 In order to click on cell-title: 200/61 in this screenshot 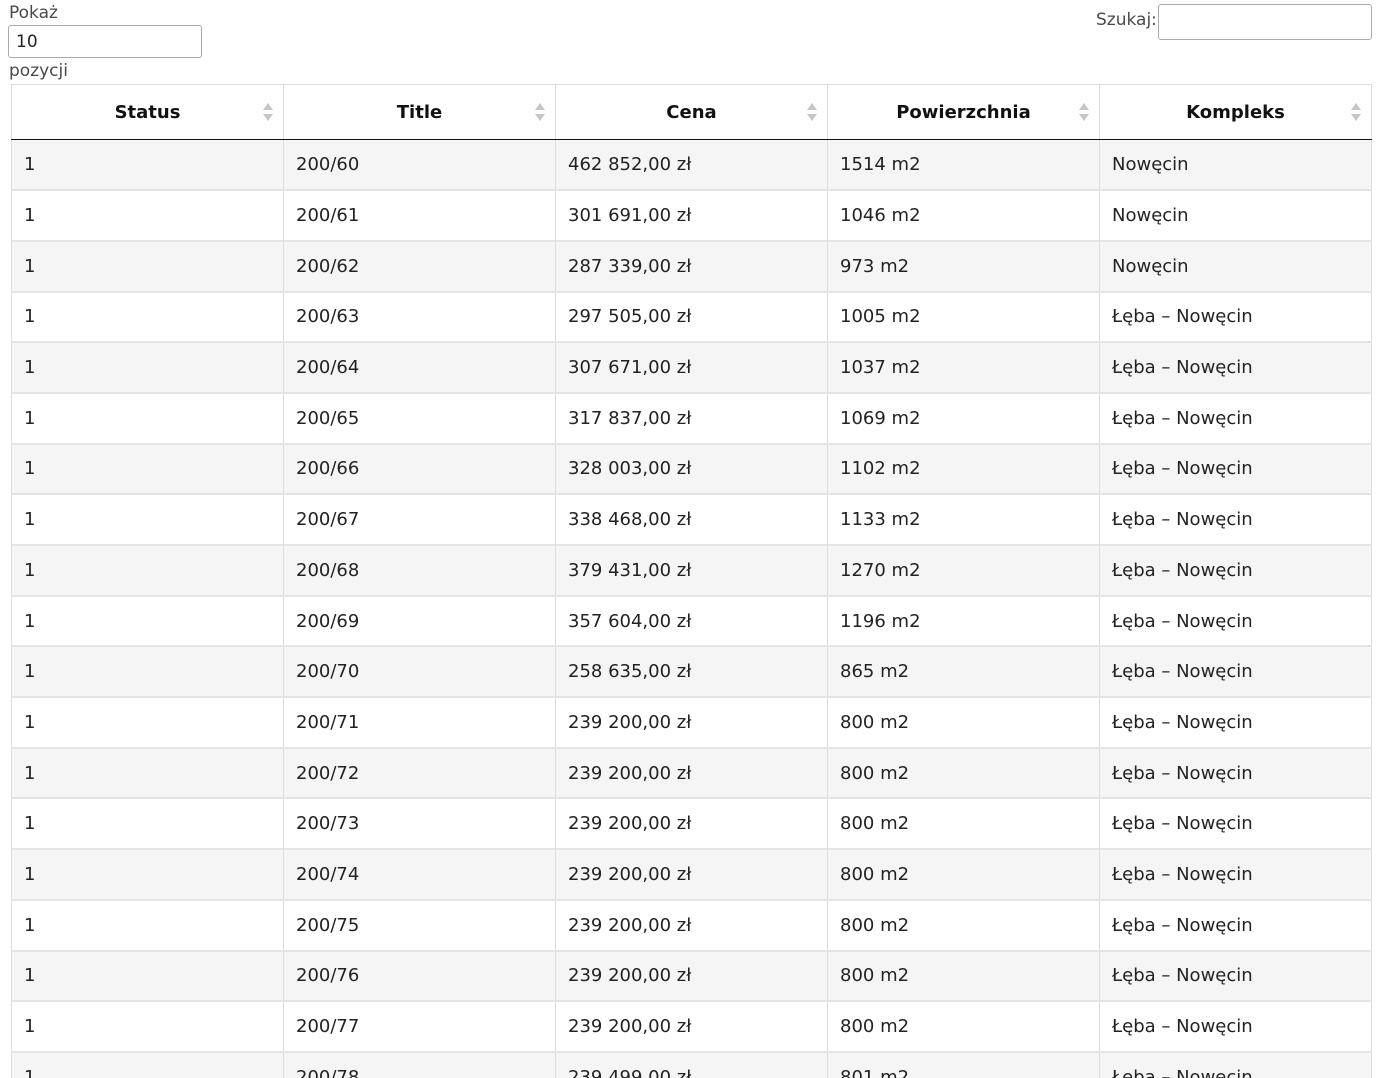, I will do `click(419, 216)`.